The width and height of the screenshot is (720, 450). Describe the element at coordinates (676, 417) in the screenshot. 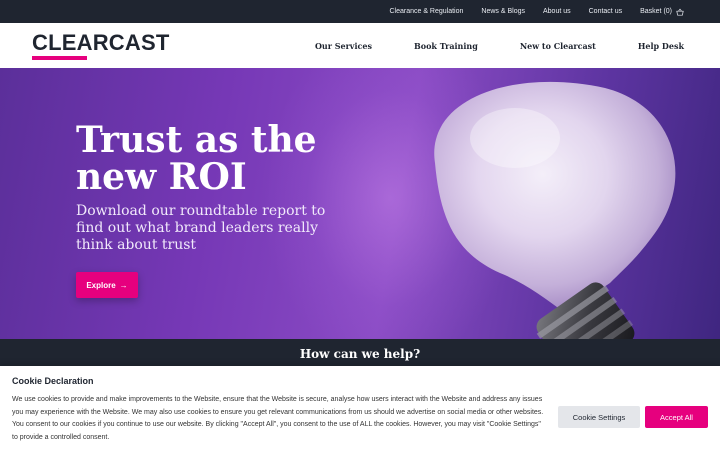

I see `accept-all-button: Accept All` at that location.